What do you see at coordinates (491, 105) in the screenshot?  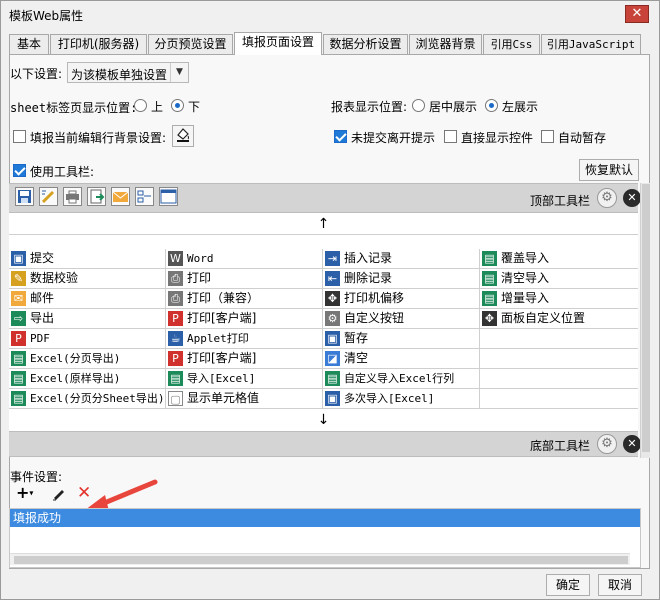 I see `report-left-radio` at bounding box center [491, 105].